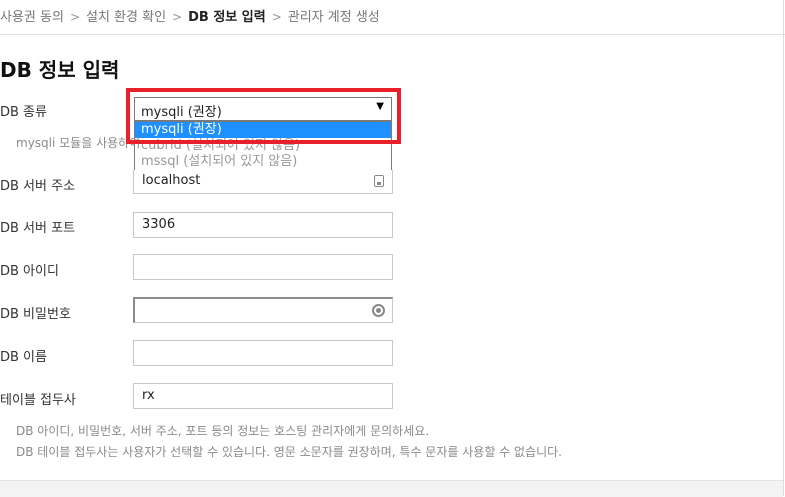 The height and width of the screenshot is (497, 785). I want to click on breadcrumb-step-environment: 설치 환경 확인, so click(126, 17).